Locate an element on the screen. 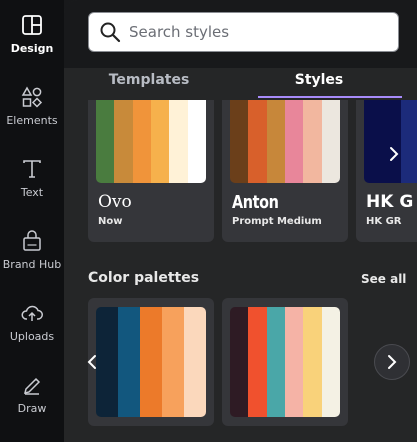  shapes-icon is located at coordinates (32, 97).